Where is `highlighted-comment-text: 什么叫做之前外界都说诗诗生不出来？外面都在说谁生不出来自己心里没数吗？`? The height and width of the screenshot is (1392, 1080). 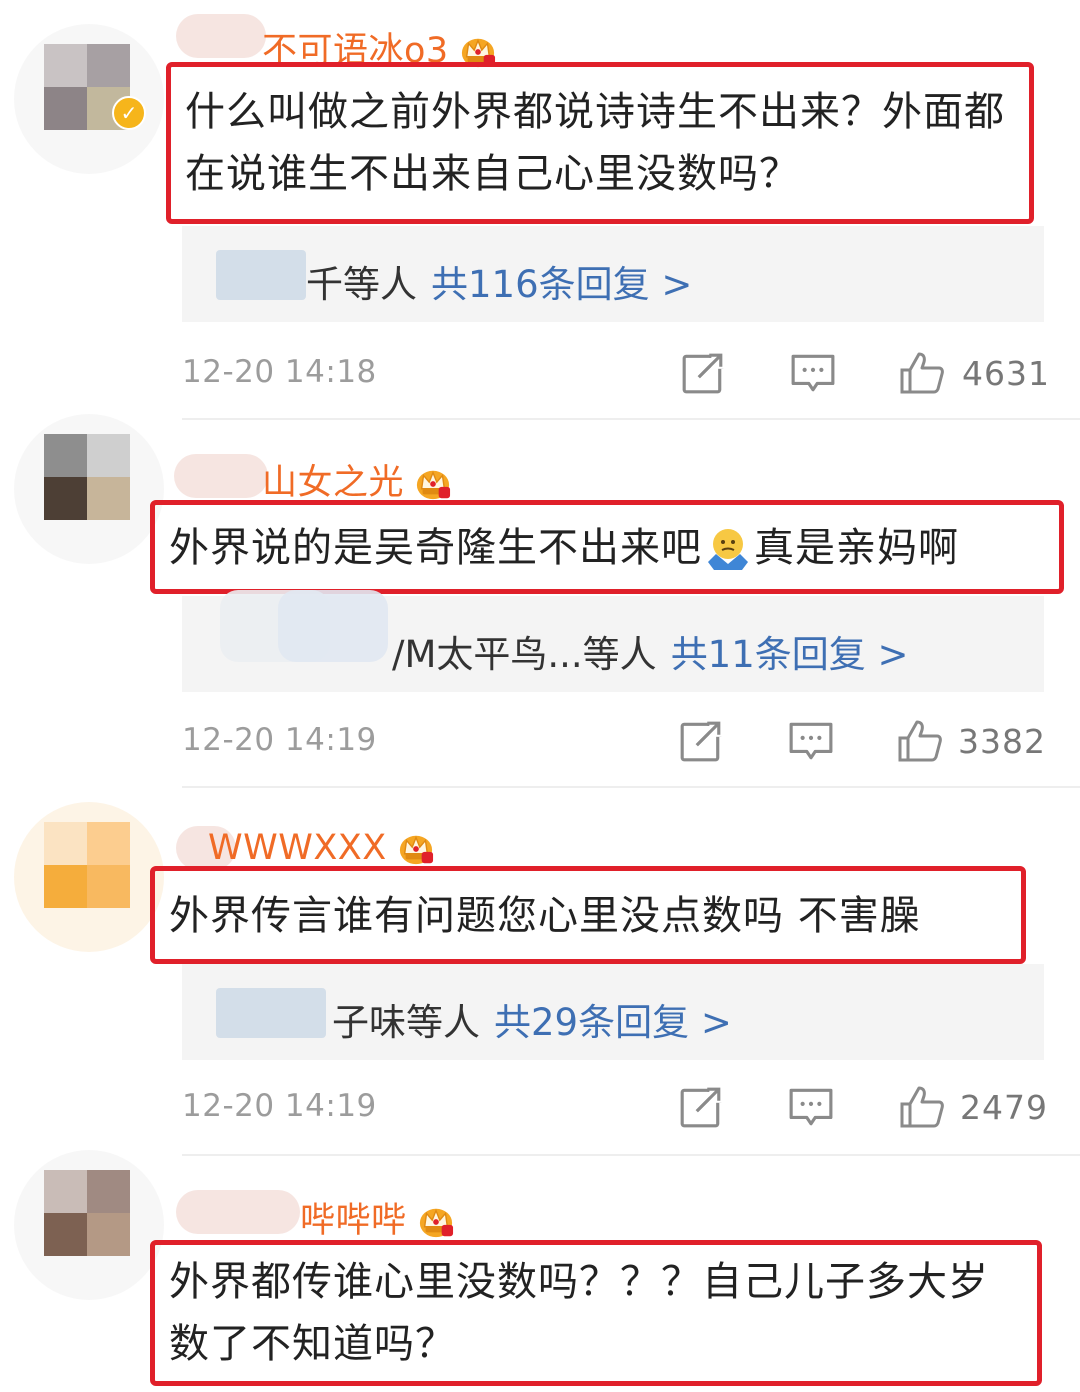
highlighted-comment-text: 什么叫做之前外界都说诗诗生不出来？外面都在说谁生不出来自己心里没数吗？ is located at coordinates (600, 143).